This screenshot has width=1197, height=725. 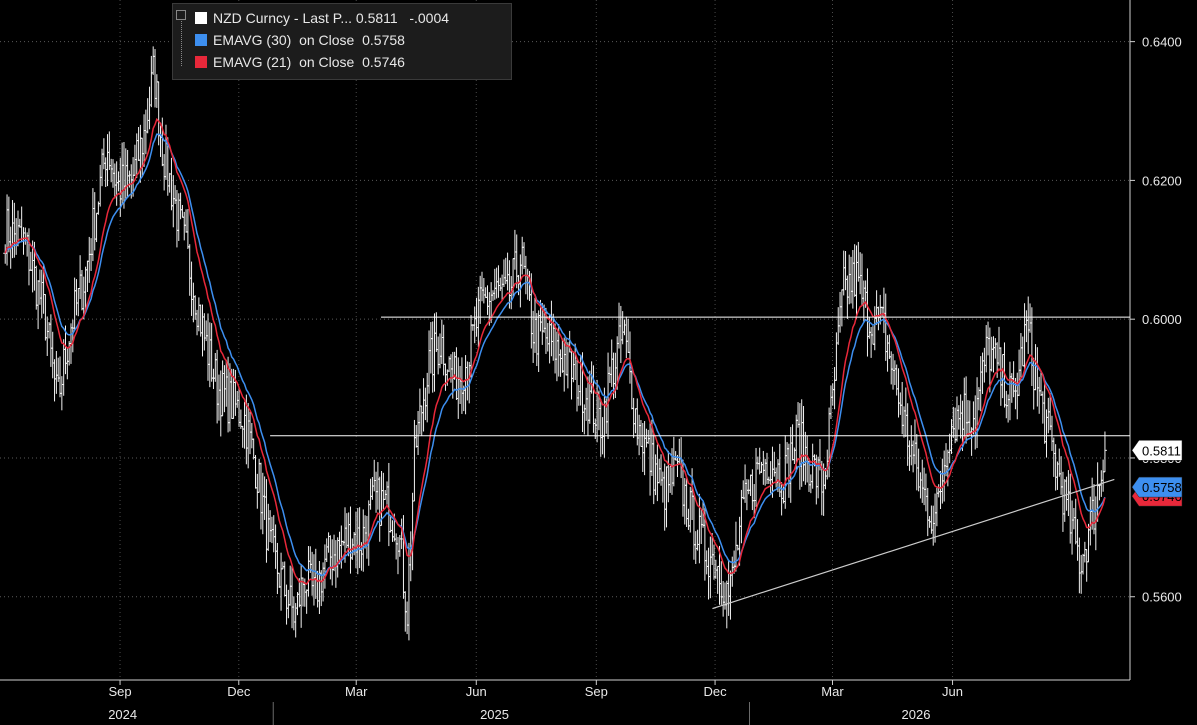 What do you see at coordinates (309, 40) in the screenshot?
I see `legend-label-ema30: EMAVG (30) on Close 0.5758` at bounding box center [309, 40].